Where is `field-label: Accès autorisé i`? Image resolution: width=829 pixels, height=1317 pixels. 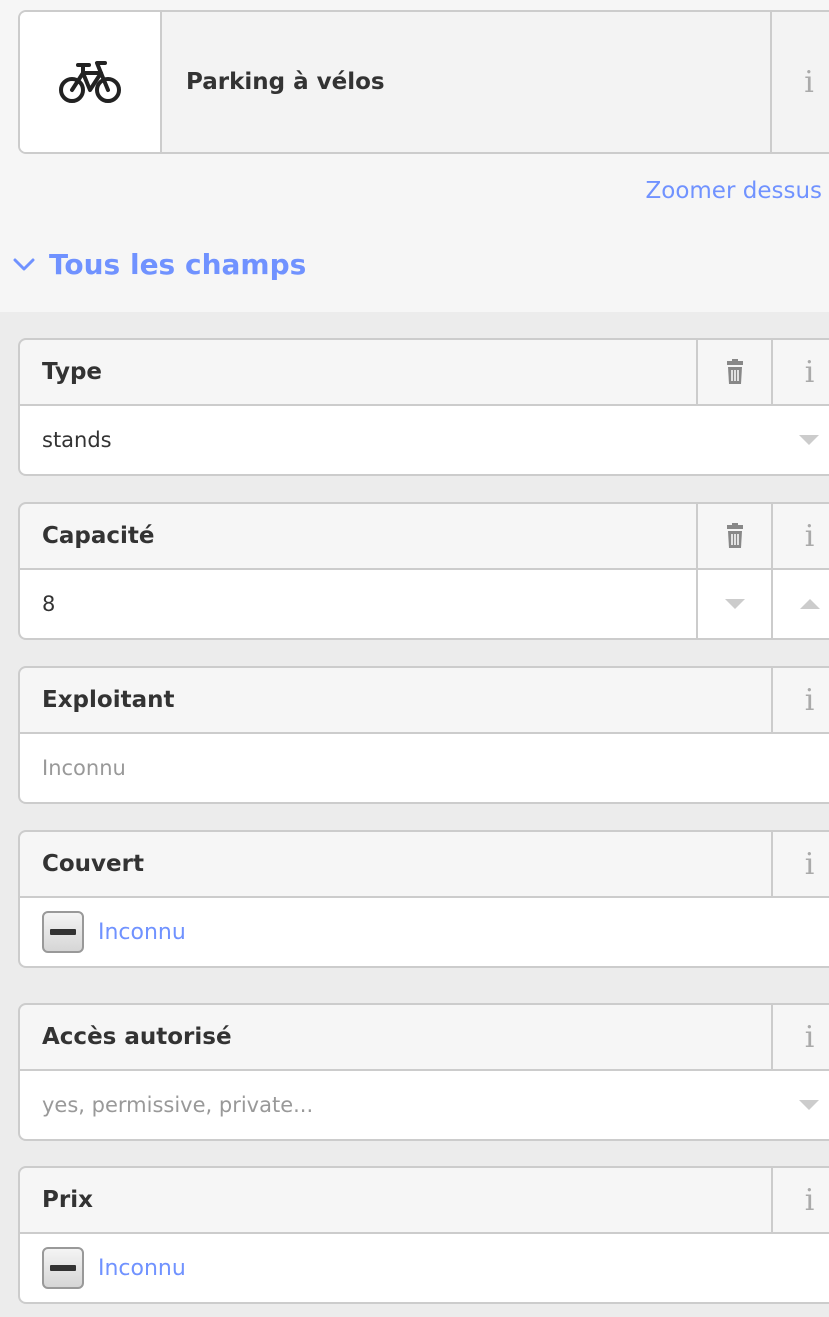 field-label: Accès autorisé i is located at coordinates (423, 1037).